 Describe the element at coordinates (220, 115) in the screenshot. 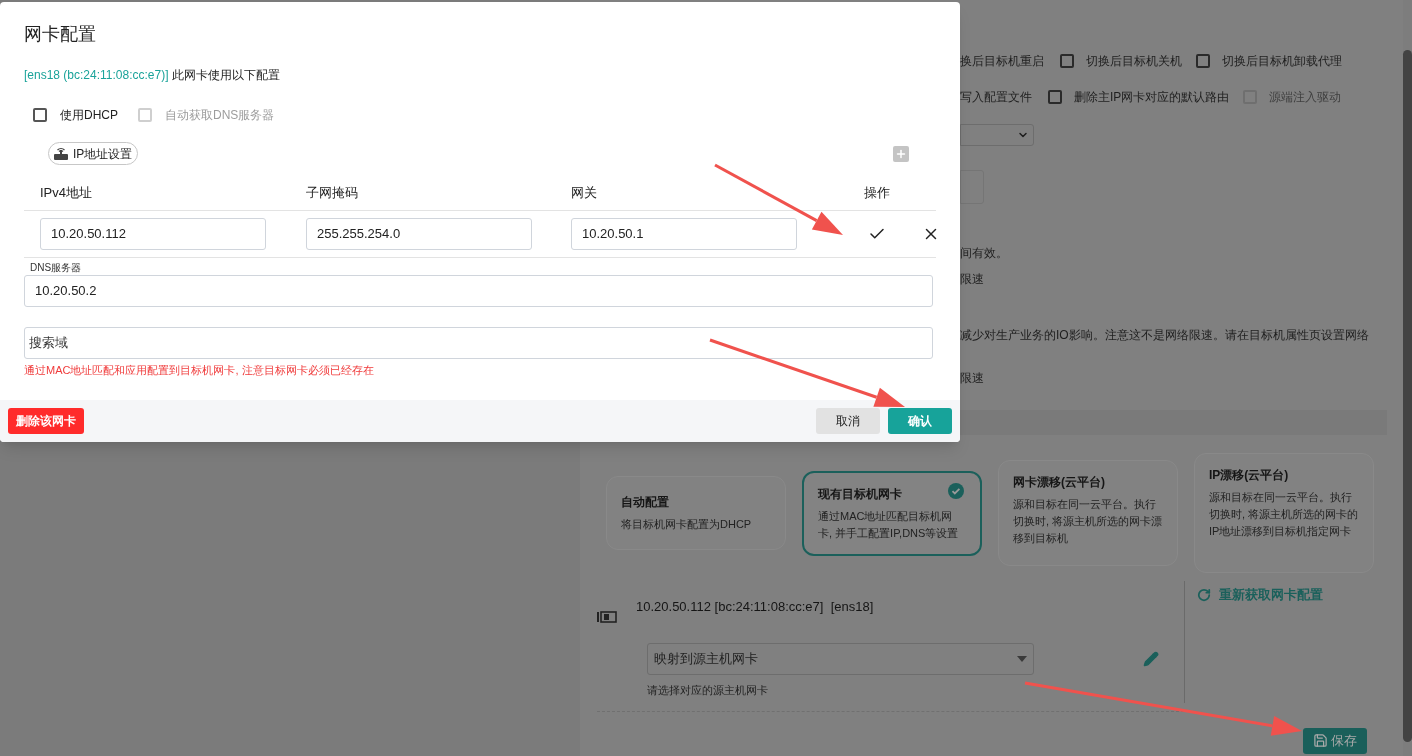

I see `option-label: 自动获取DNS服务器` at that location.